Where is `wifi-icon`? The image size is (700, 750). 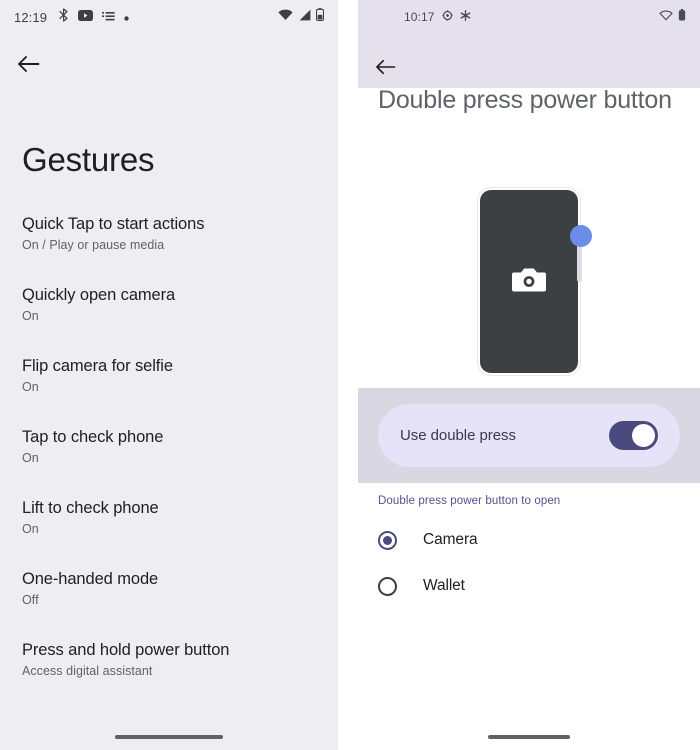 wifi-icon is located at coordinates (285, 17).